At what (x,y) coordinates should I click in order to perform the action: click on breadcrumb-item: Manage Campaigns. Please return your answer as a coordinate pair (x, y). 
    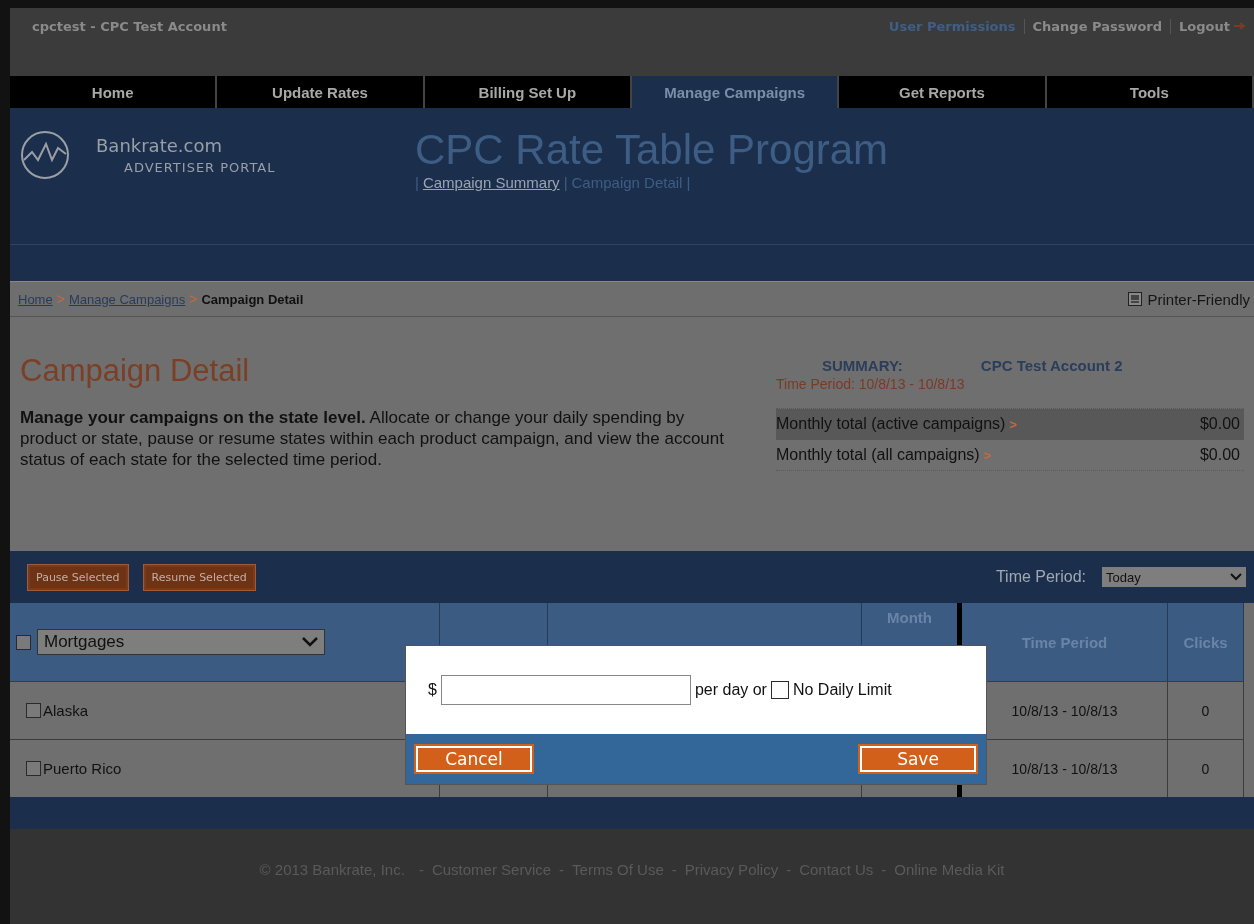
    Looking at the image, I should click on (127, 299).